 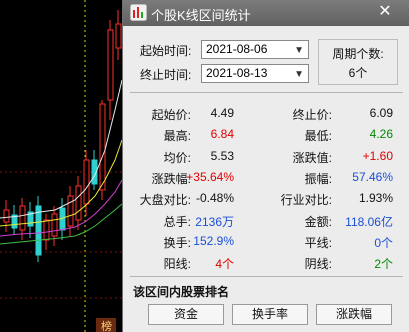 What do you see at coordinates (358, 54) in the screenshot?
I see `period-count-label: 周期个数:` at bounding box center [358, 54].